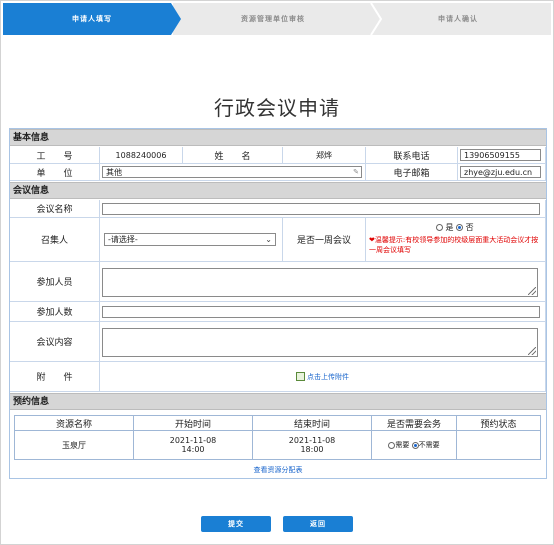 The height and width of the screenshot is (545, 554). I want to click on wizard-steps: 资源管理单位审核 申请人确认 申请人填写, so click(277, 19).